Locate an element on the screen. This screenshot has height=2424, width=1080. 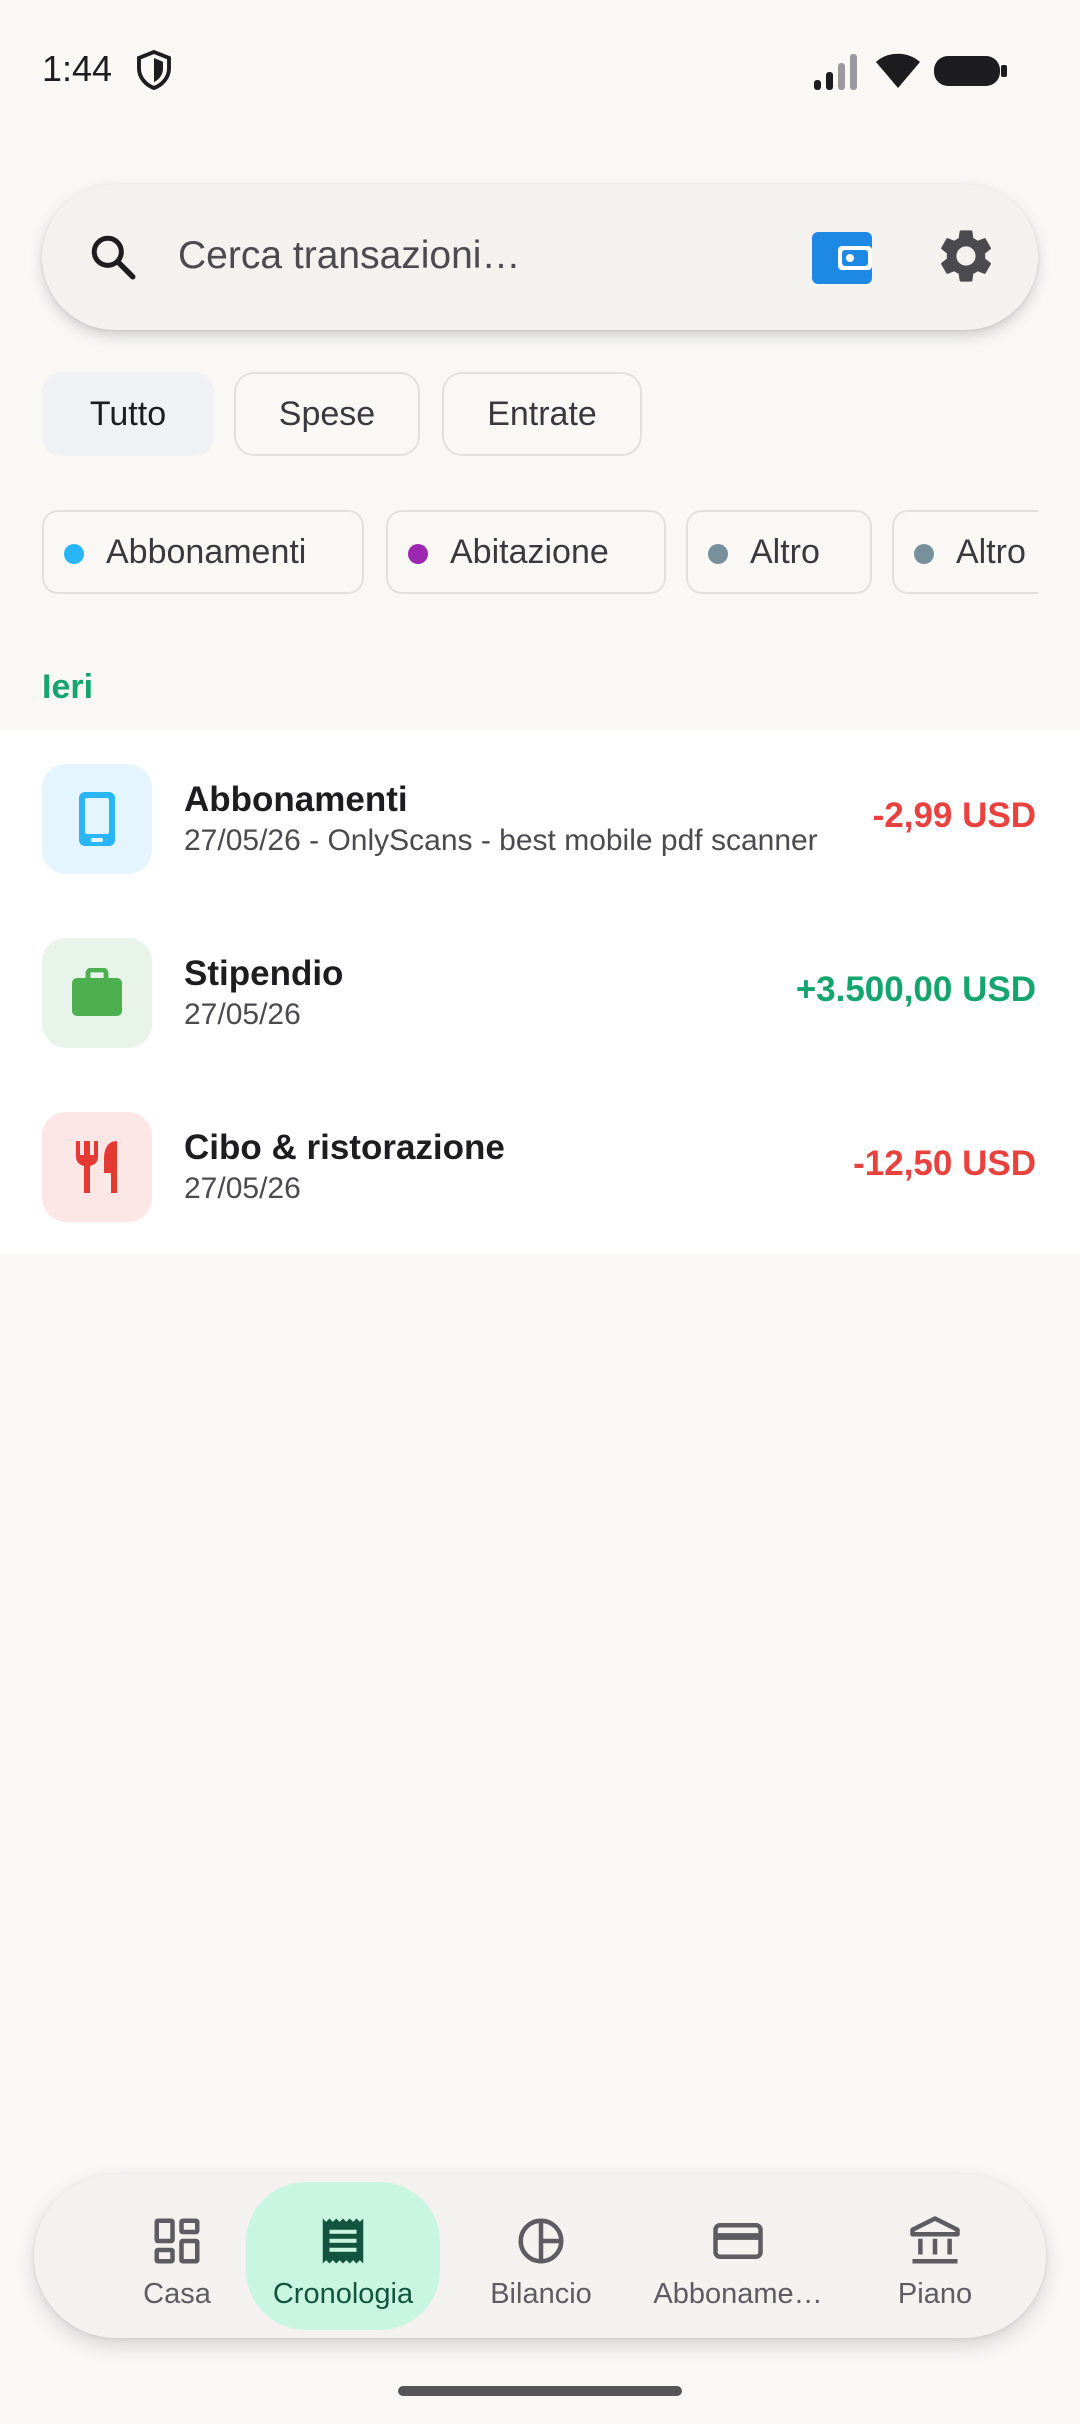
transaction-row: Stipendio 27/05/26 +3.500,00 USD is located at coordinates (540, 991).